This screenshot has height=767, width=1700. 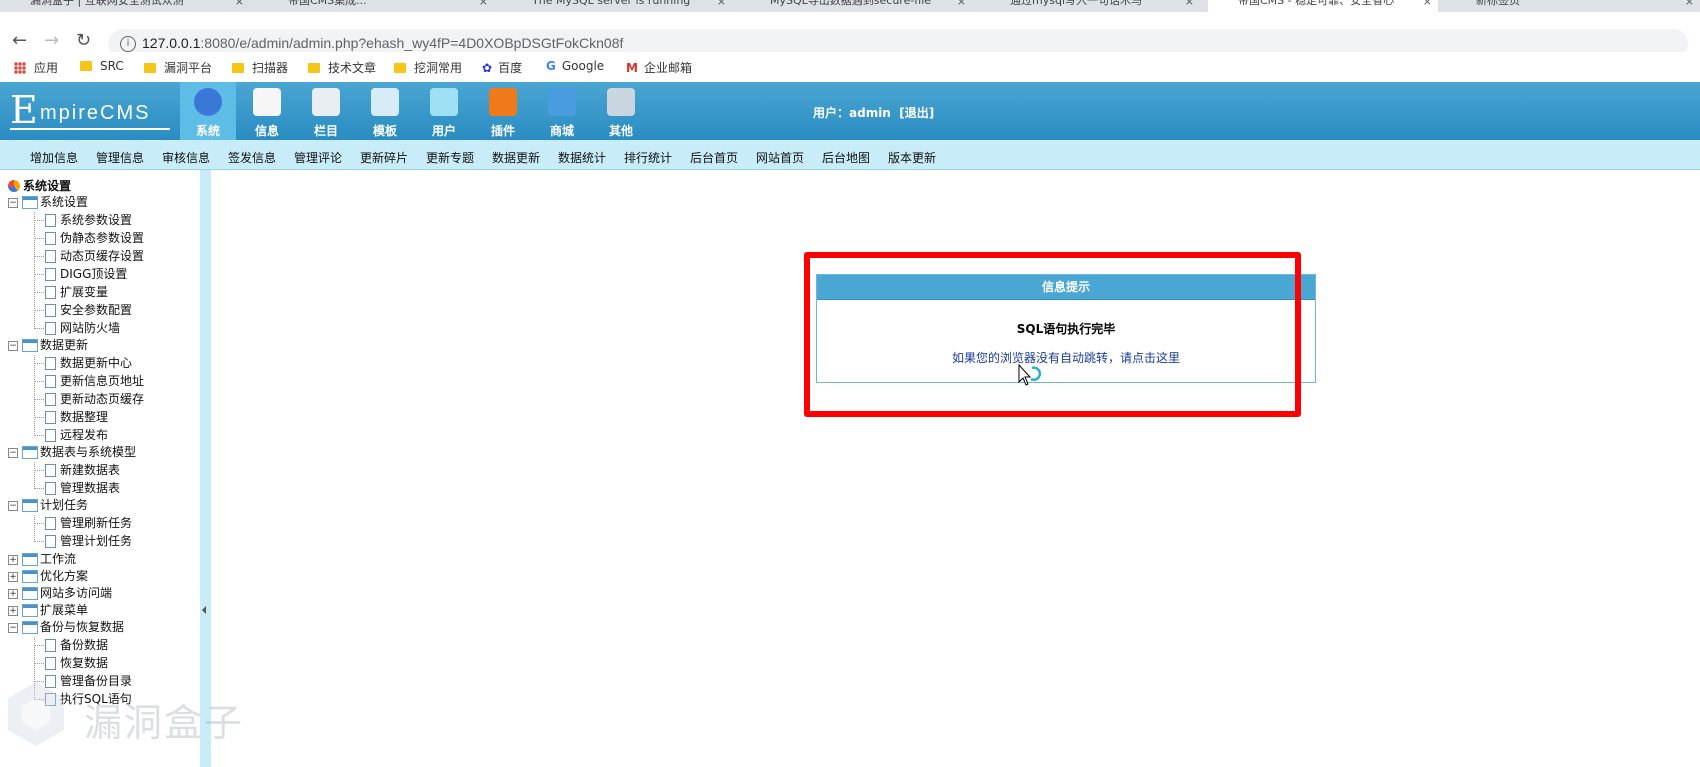 What do you see at coordinates (648, 157) in the screenshot?
I see `subnav-item: 排行统计` at bounding box center [648, 157].